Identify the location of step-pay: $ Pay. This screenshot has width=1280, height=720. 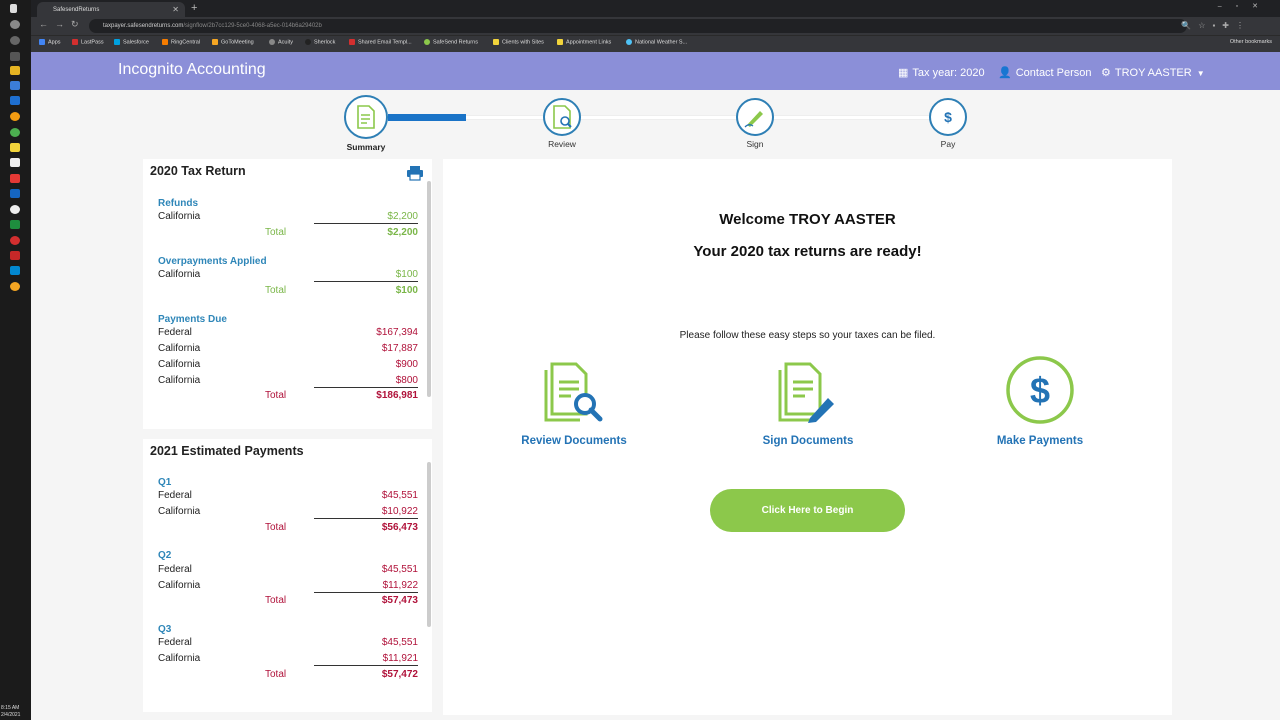
(948, 123).